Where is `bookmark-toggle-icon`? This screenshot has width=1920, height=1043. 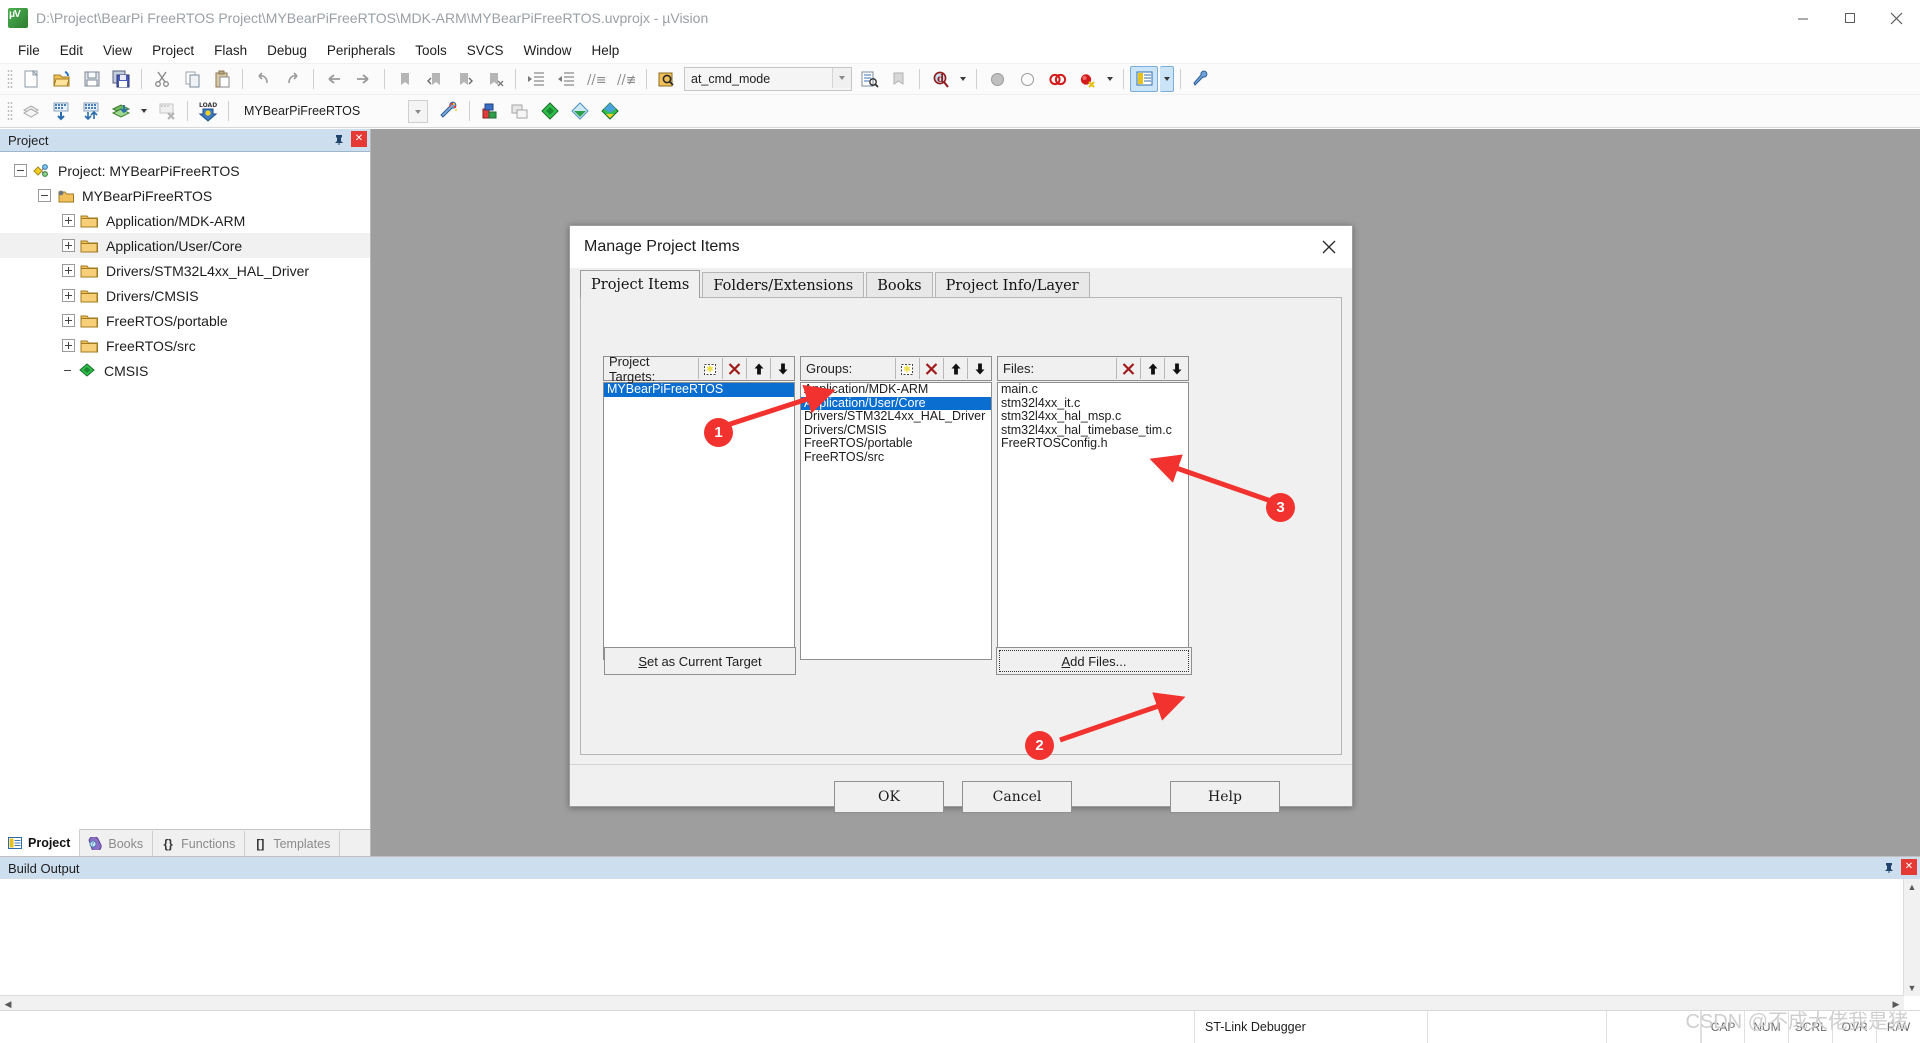 bookmark-toggle-icon is located at coordinates (405, 79).